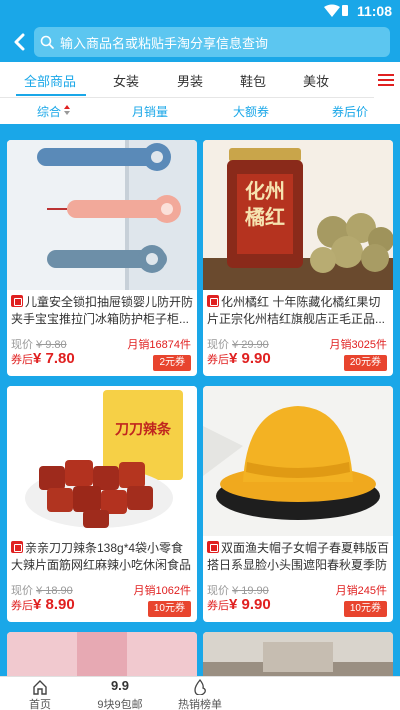 The image size is (400, 710). Describe the element at coordinates (345, 10) in the screenshot. I see `battery-icon` at that location.